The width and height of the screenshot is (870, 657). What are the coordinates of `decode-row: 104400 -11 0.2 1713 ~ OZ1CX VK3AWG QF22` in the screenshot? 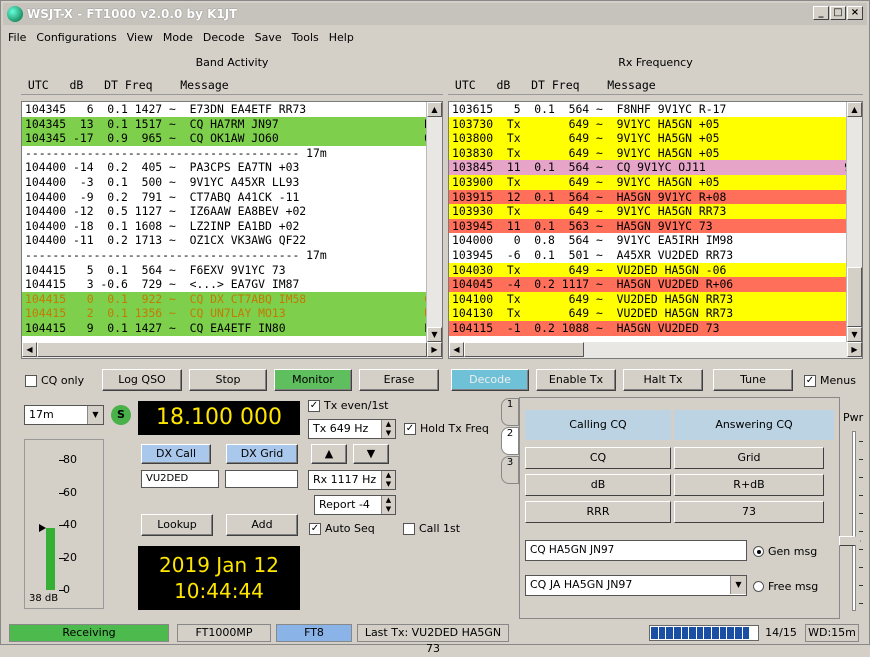 It's located at (232, 240).